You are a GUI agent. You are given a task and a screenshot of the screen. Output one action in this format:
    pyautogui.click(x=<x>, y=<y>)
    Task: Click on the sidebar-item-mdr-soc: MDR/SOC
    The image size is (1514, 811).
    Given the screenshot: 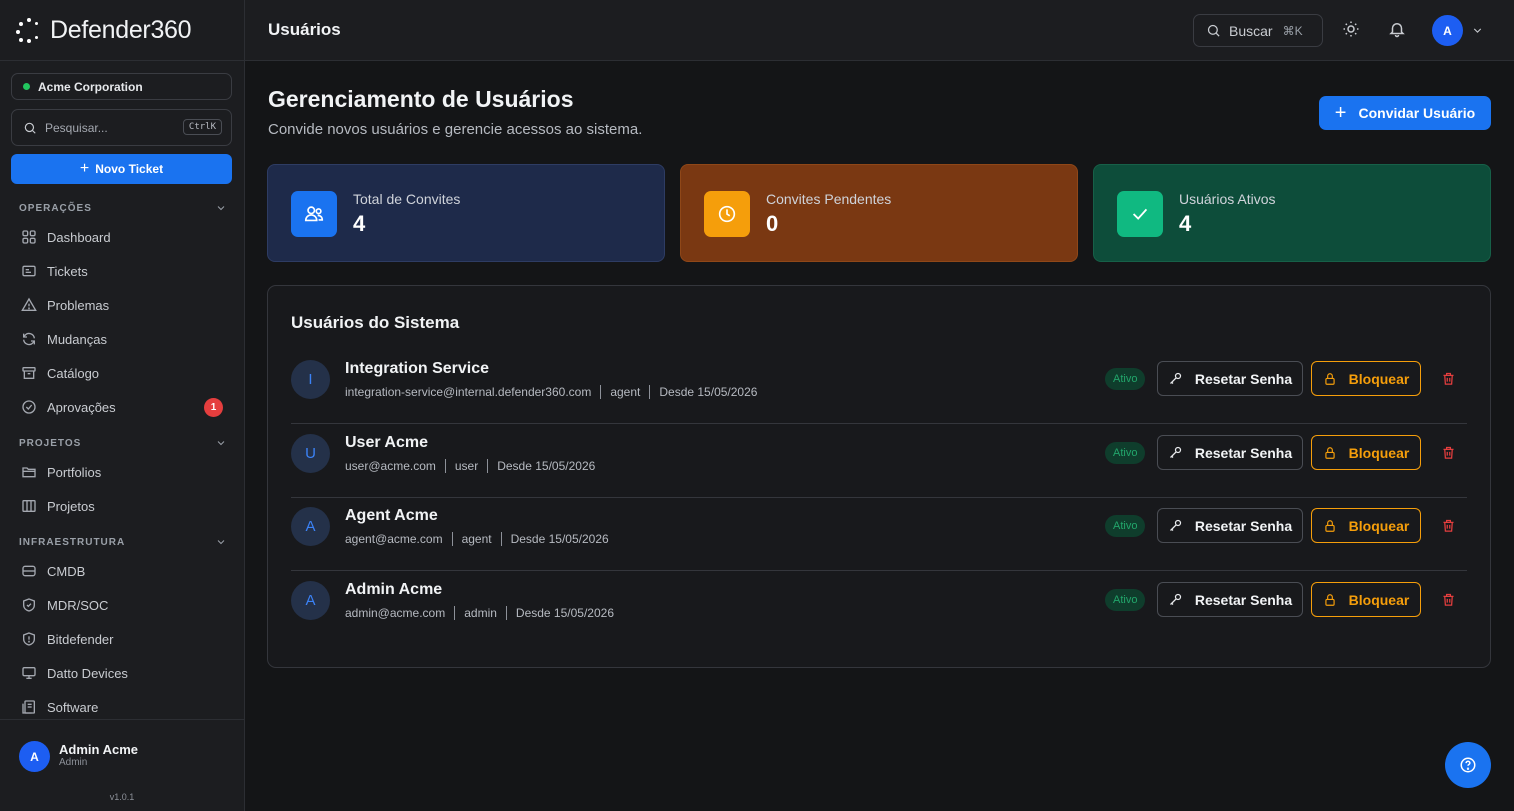 What is the action you would take?
    pyautogui.click(x=126, y=605)
    